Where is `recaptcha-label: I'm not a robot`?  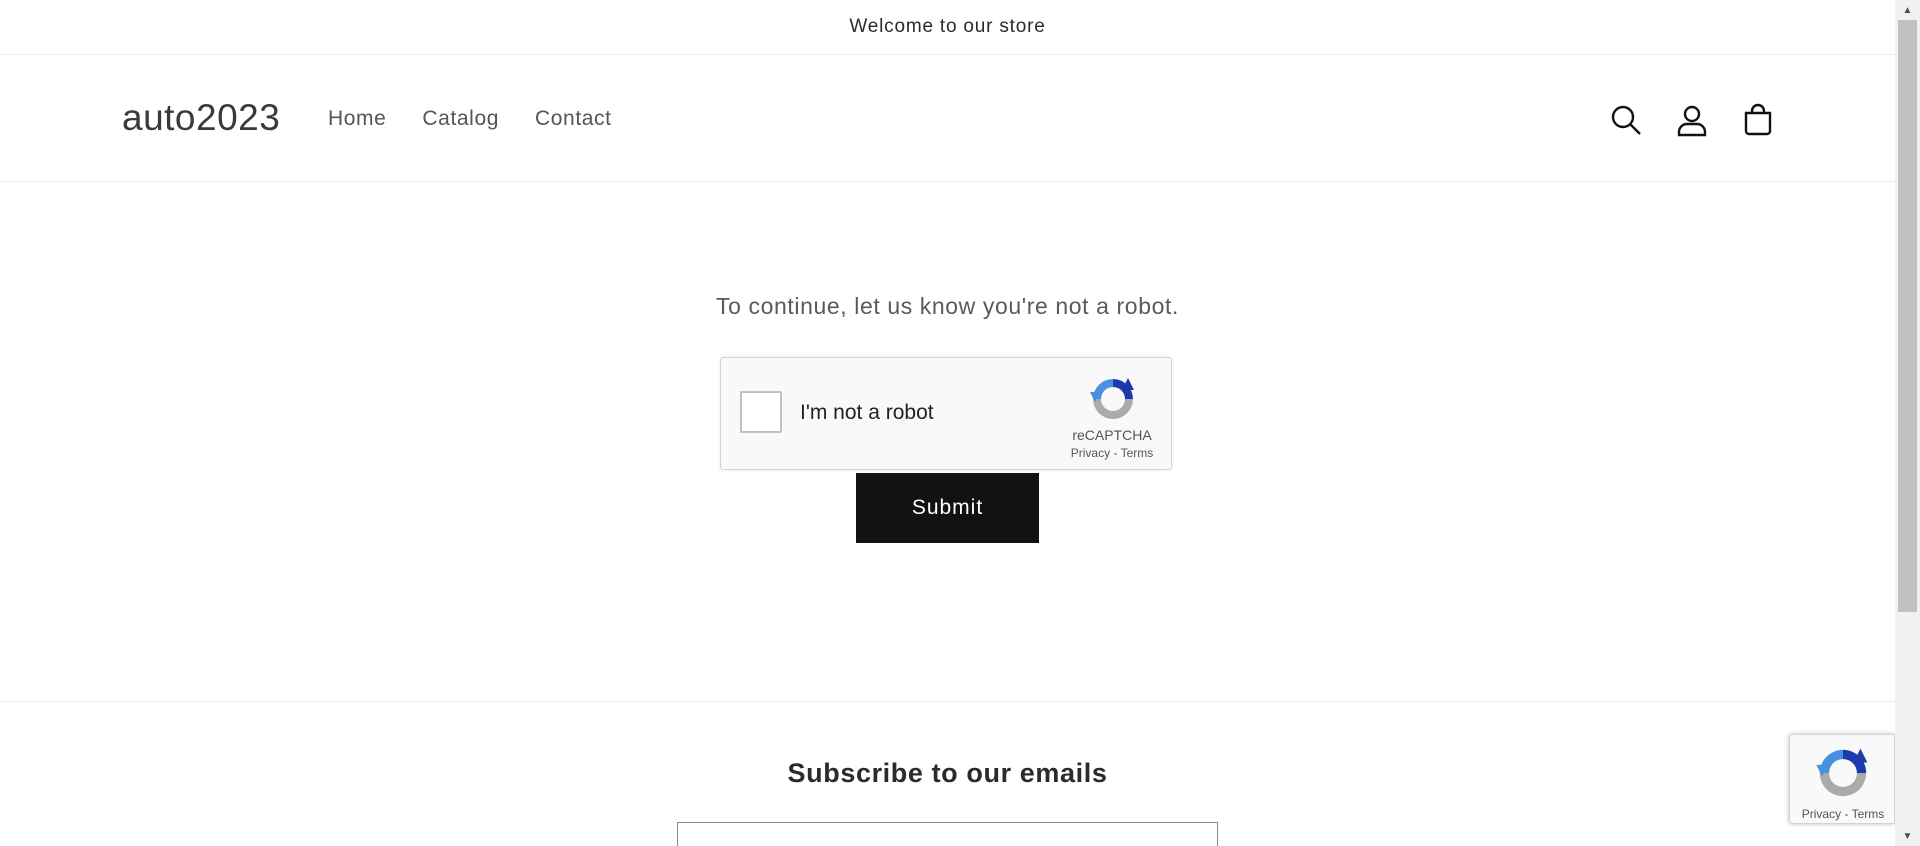
recaptcha-label: I'm not a robot is located at coordinates (867, 412).